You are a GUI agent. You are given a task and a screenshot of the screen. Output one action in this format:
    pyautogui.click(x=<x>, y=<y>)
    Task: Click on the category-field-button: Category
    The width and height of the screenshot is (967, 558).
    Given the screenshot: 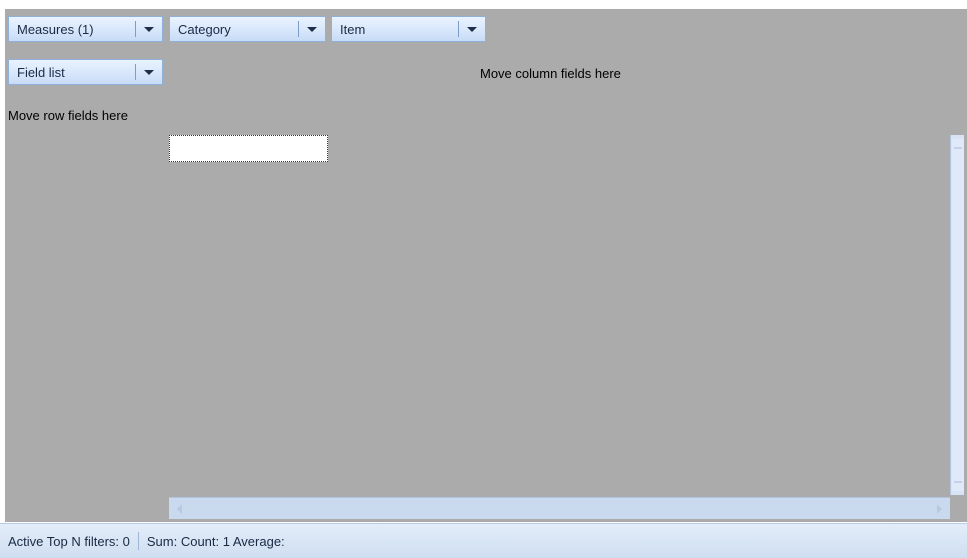 What is the action you would take?
    pyautogui.click(x=247, y=29)
    